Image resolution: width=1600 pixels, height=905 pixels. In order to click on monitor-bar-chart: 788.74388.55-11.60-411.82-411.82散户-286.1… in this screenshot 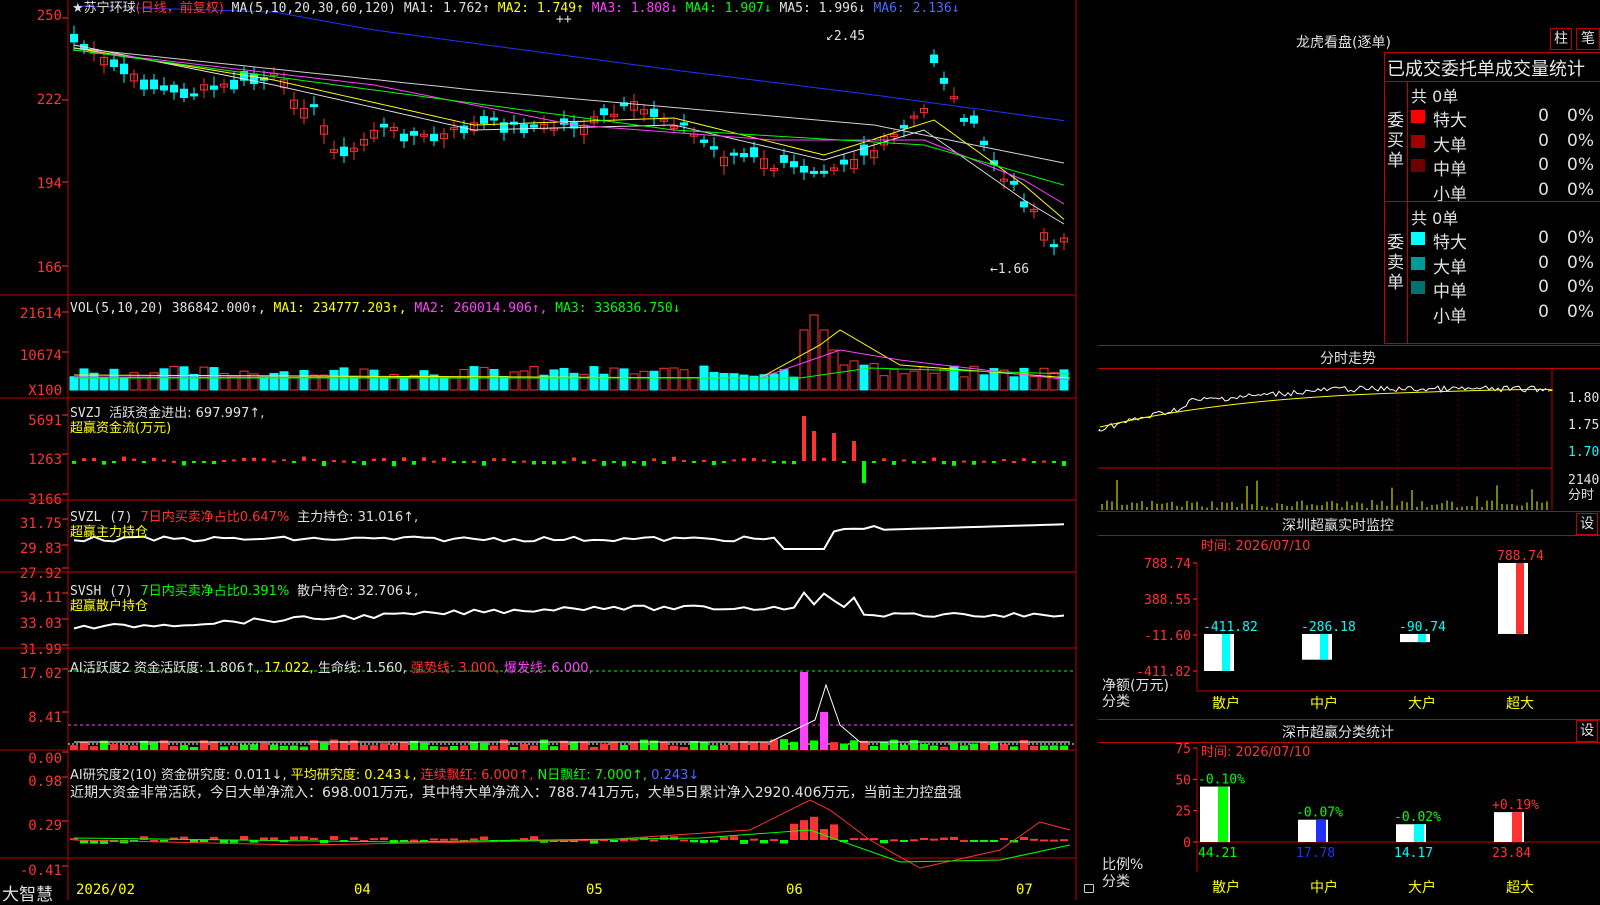, I will do `click(1349, 615)`.